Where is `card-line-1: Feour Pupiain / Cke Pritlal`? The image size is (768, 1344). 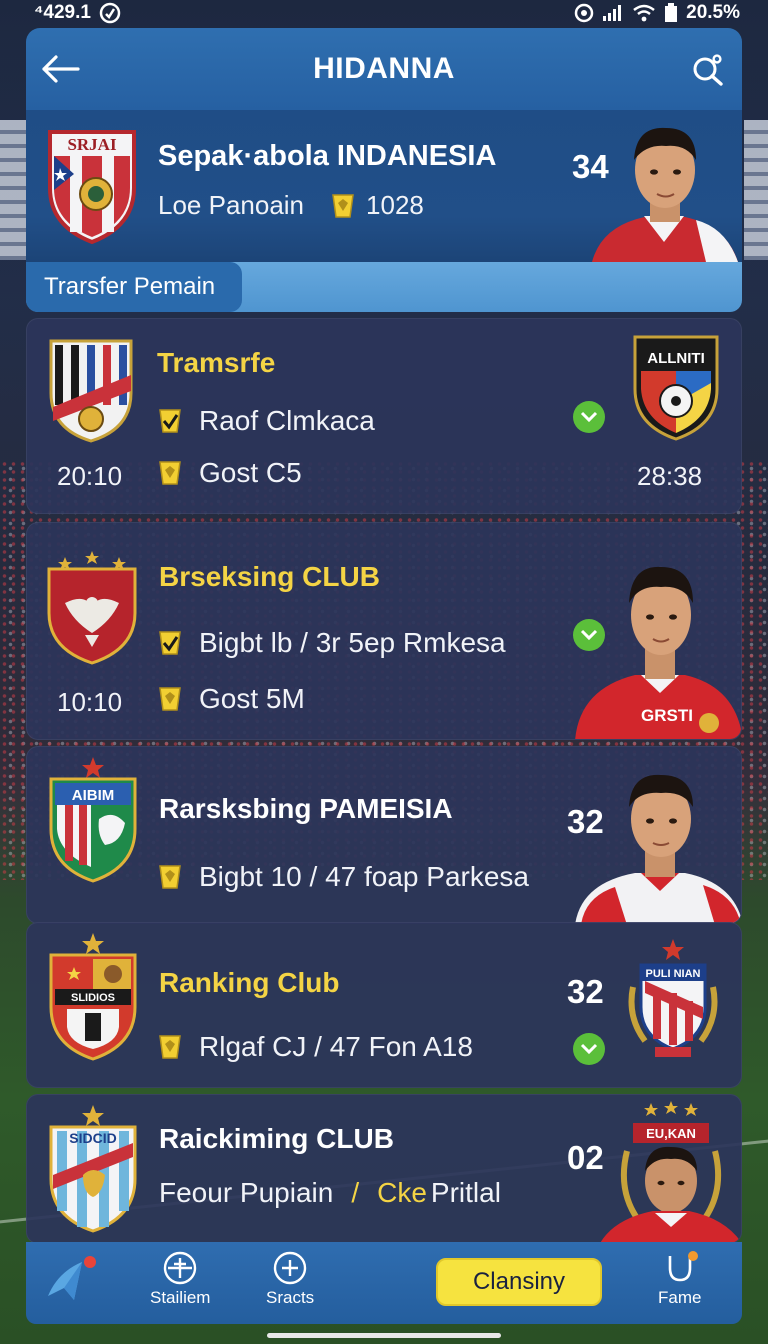
card-line-1: Feour Pupiain / Cke Pritlal is located at coordinates (330, 1193).